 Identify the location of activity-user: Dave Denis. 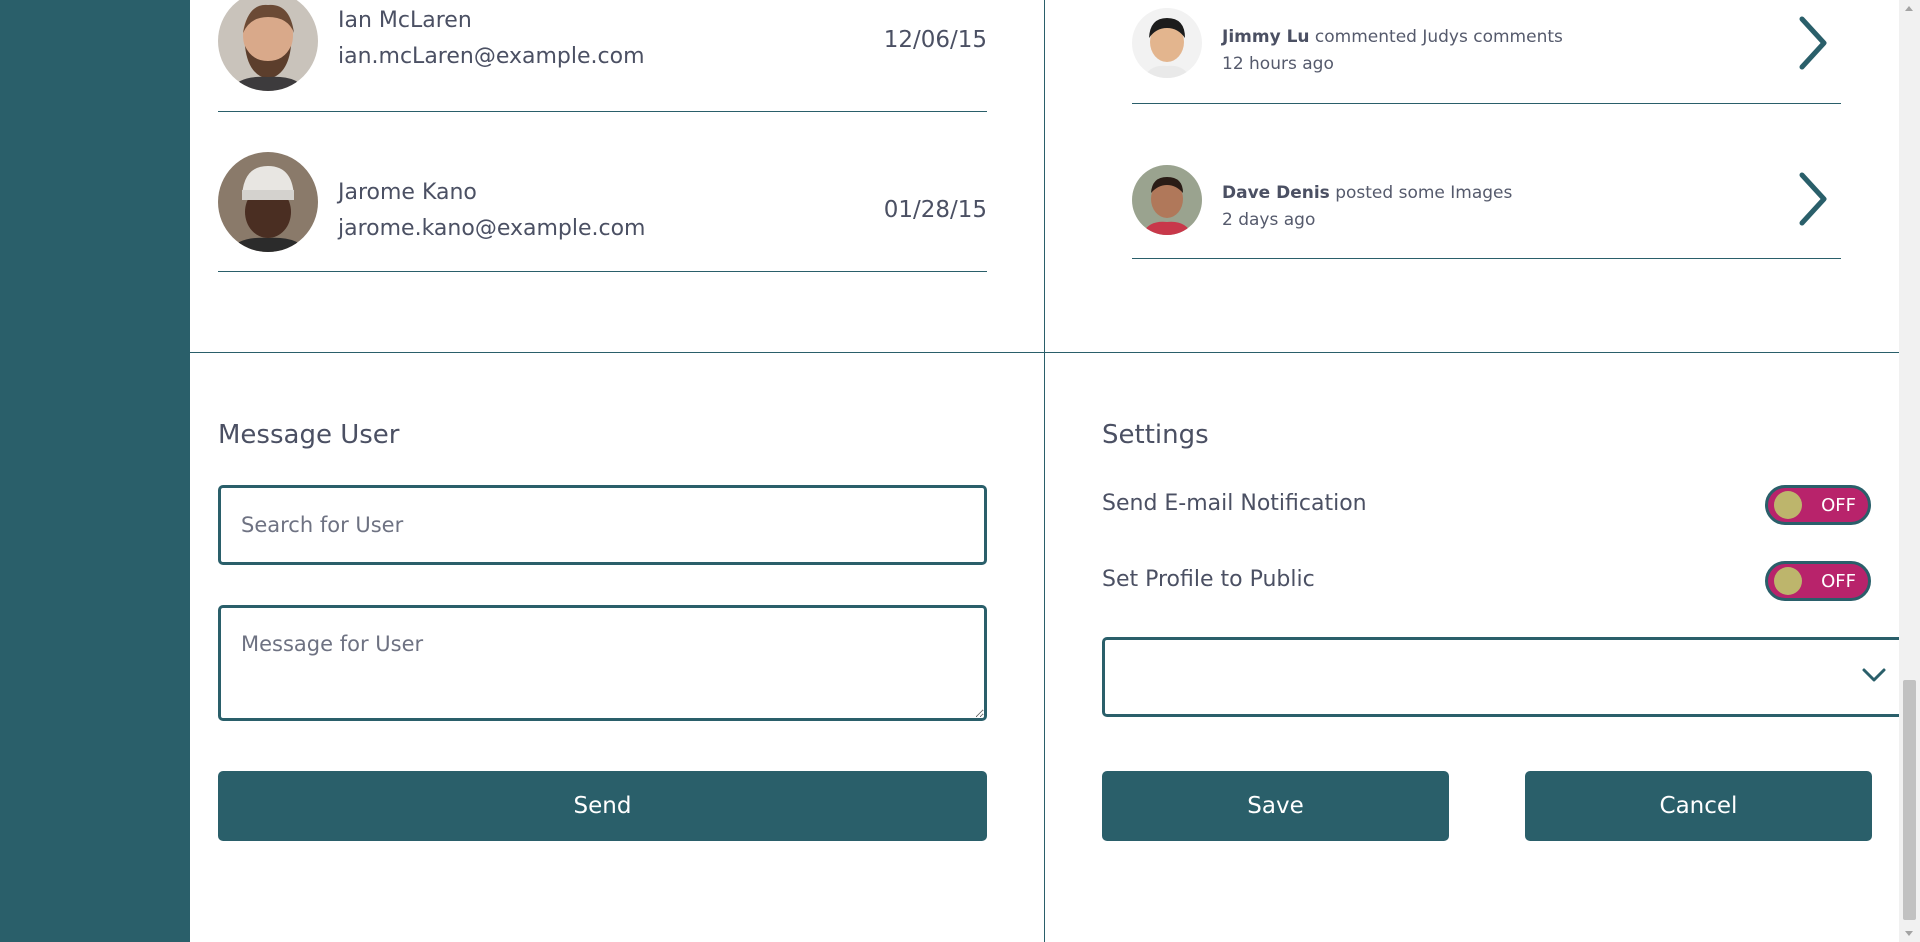
(1276, 193).